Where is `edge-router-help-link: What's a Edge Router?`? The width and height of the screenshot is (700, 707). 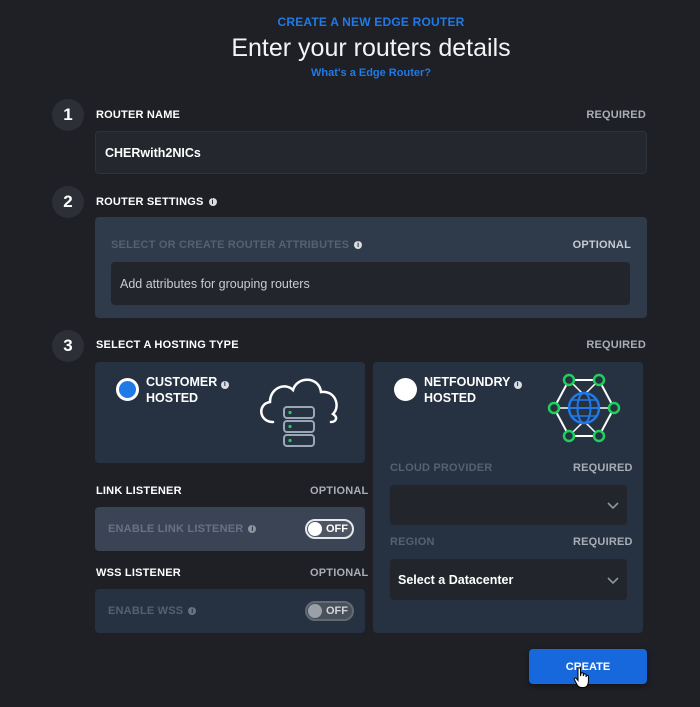 edge-router-help-link: What's a Edge Router? is located at coordinates (350, 73).